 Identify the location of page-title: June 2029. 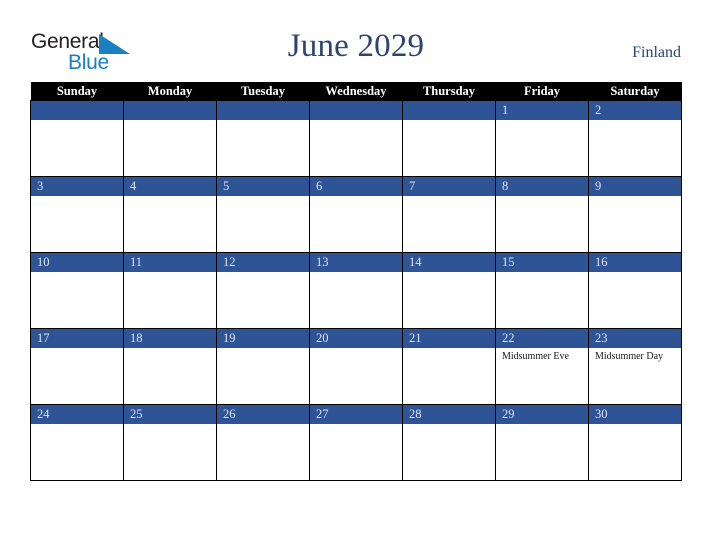
(356, 46).